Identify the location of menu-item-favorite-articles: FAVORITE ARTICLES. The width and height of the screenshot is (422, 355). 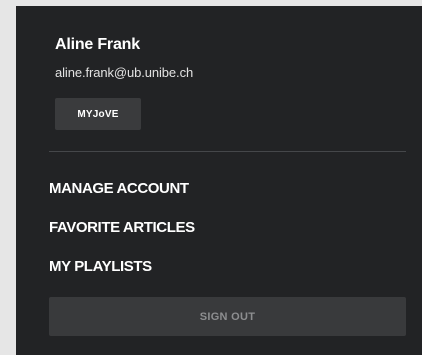
(122, 227).